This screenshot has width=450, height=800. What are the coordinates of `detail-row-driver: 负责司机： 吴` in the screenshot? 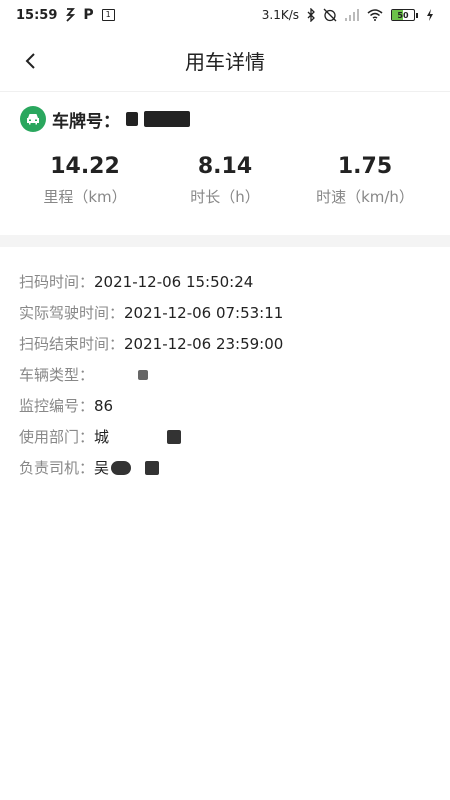 It's located at (151, 467).